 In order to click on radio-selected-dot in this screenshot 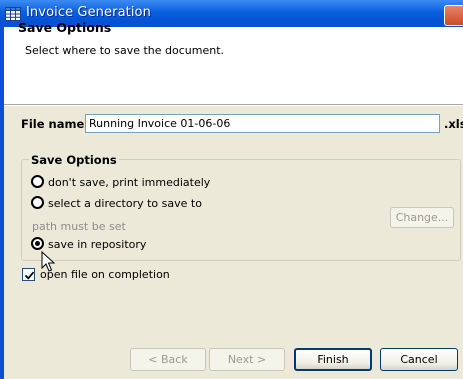, I will do `click(37, 243)`.